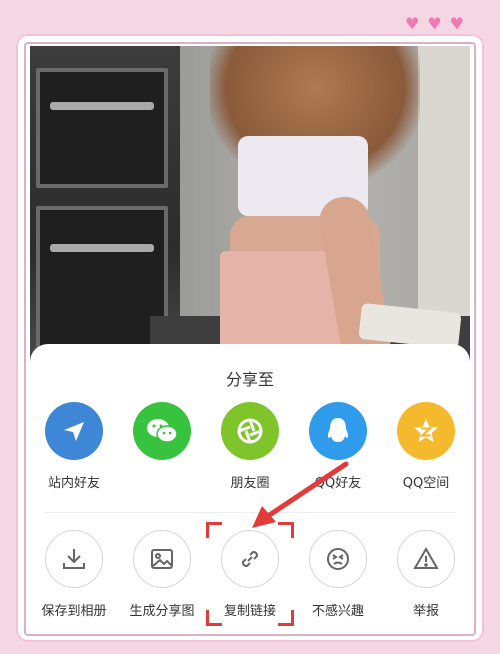 Image resolution: width=500 pixels, height=654 pixels. I want to click on action-label: 生成分享图, so click(162, 611).